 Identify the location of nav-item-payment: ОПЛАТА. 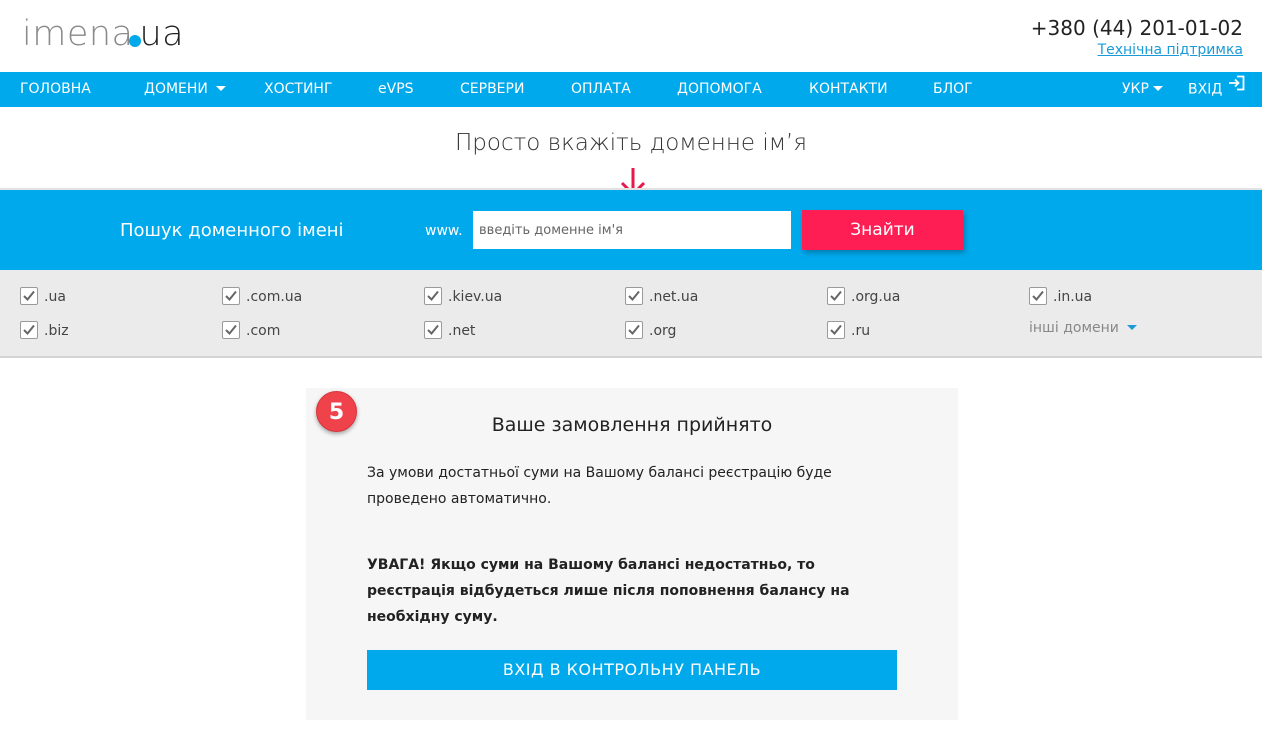
(601, 89).